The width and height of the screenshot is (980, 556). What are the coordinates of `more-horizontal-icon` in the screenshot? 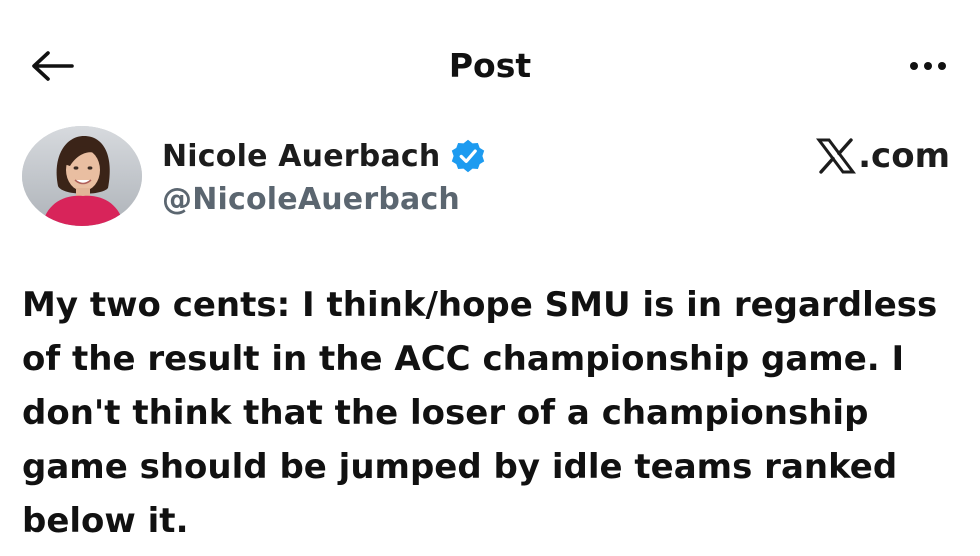 It's located at (914, 66).